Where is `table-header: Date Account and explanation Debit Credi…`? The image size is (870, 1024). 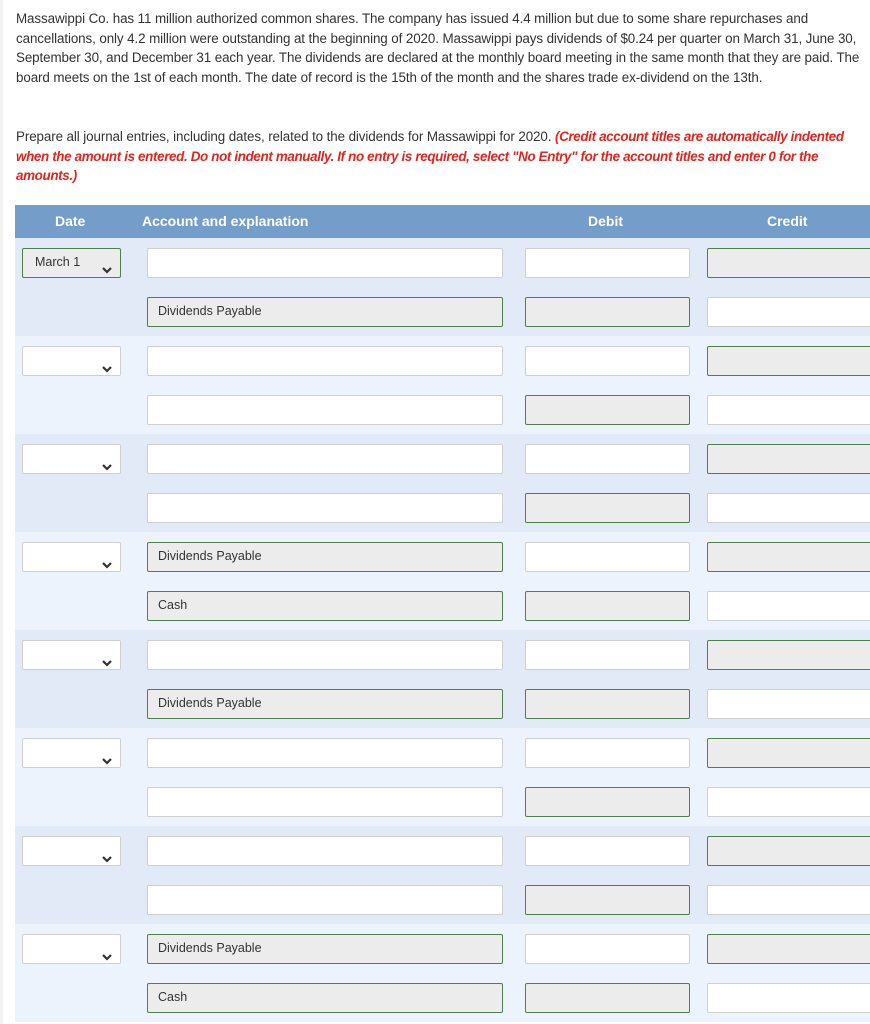 table-header: Date Account and explanation Debit Credi… is located at coordinates (442, 221).